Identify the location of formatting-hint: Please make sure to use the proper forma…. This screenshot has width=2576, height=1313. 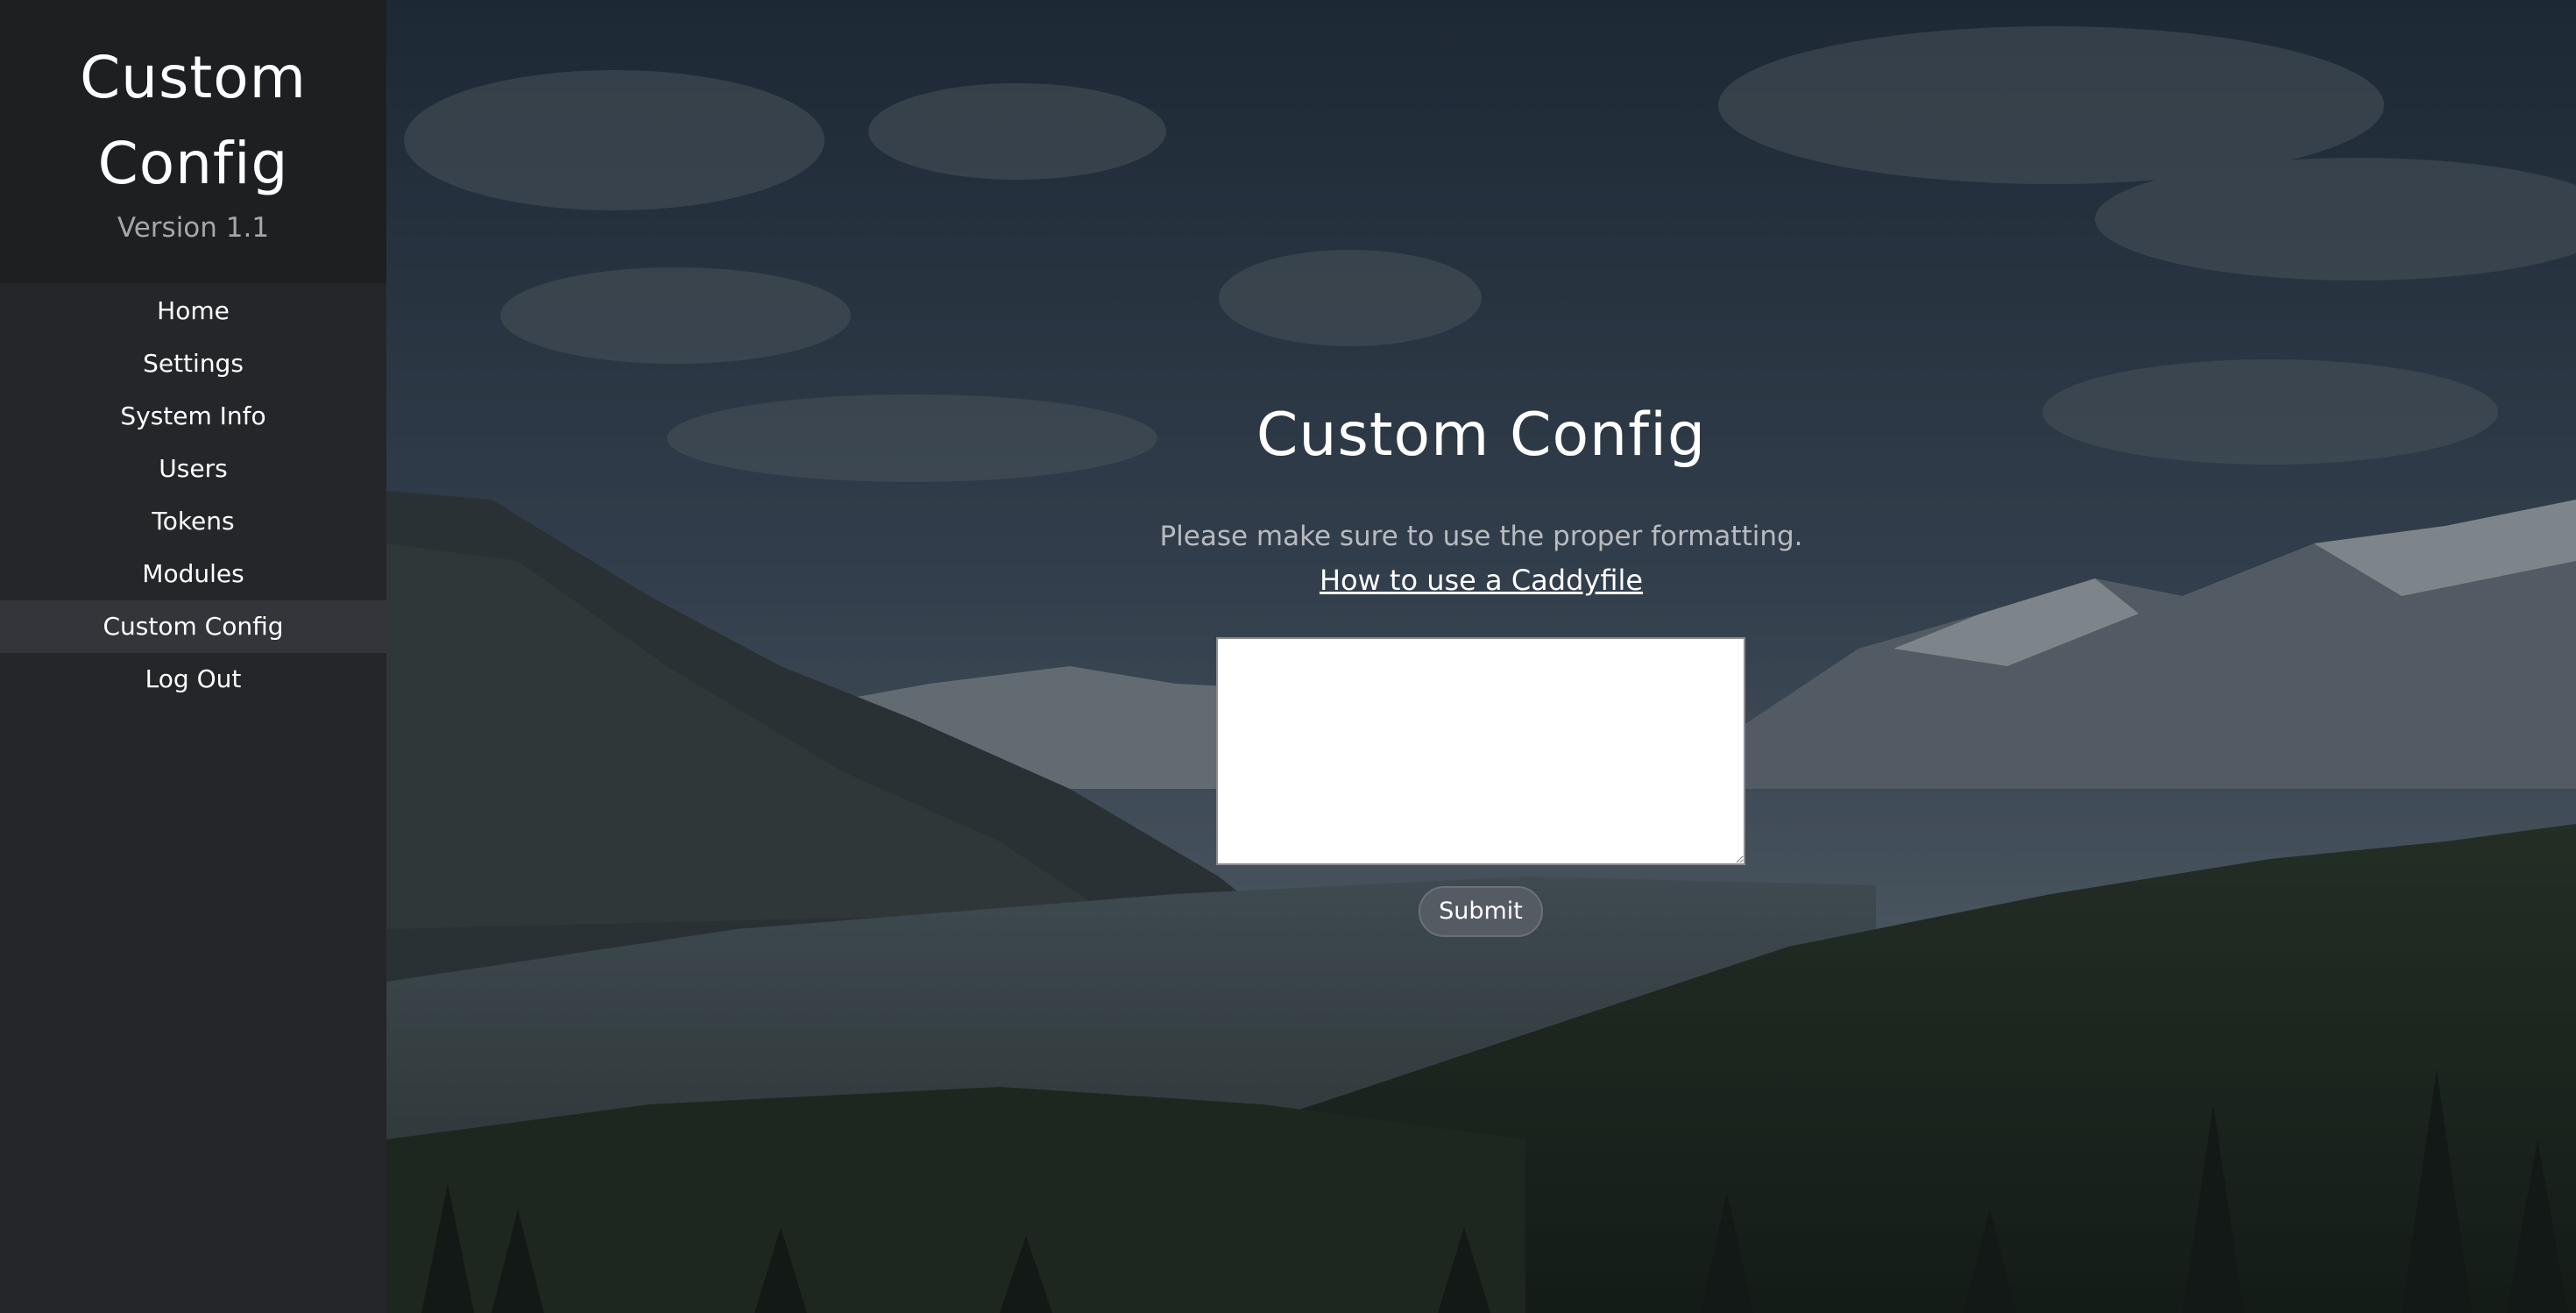
(1481, 536).